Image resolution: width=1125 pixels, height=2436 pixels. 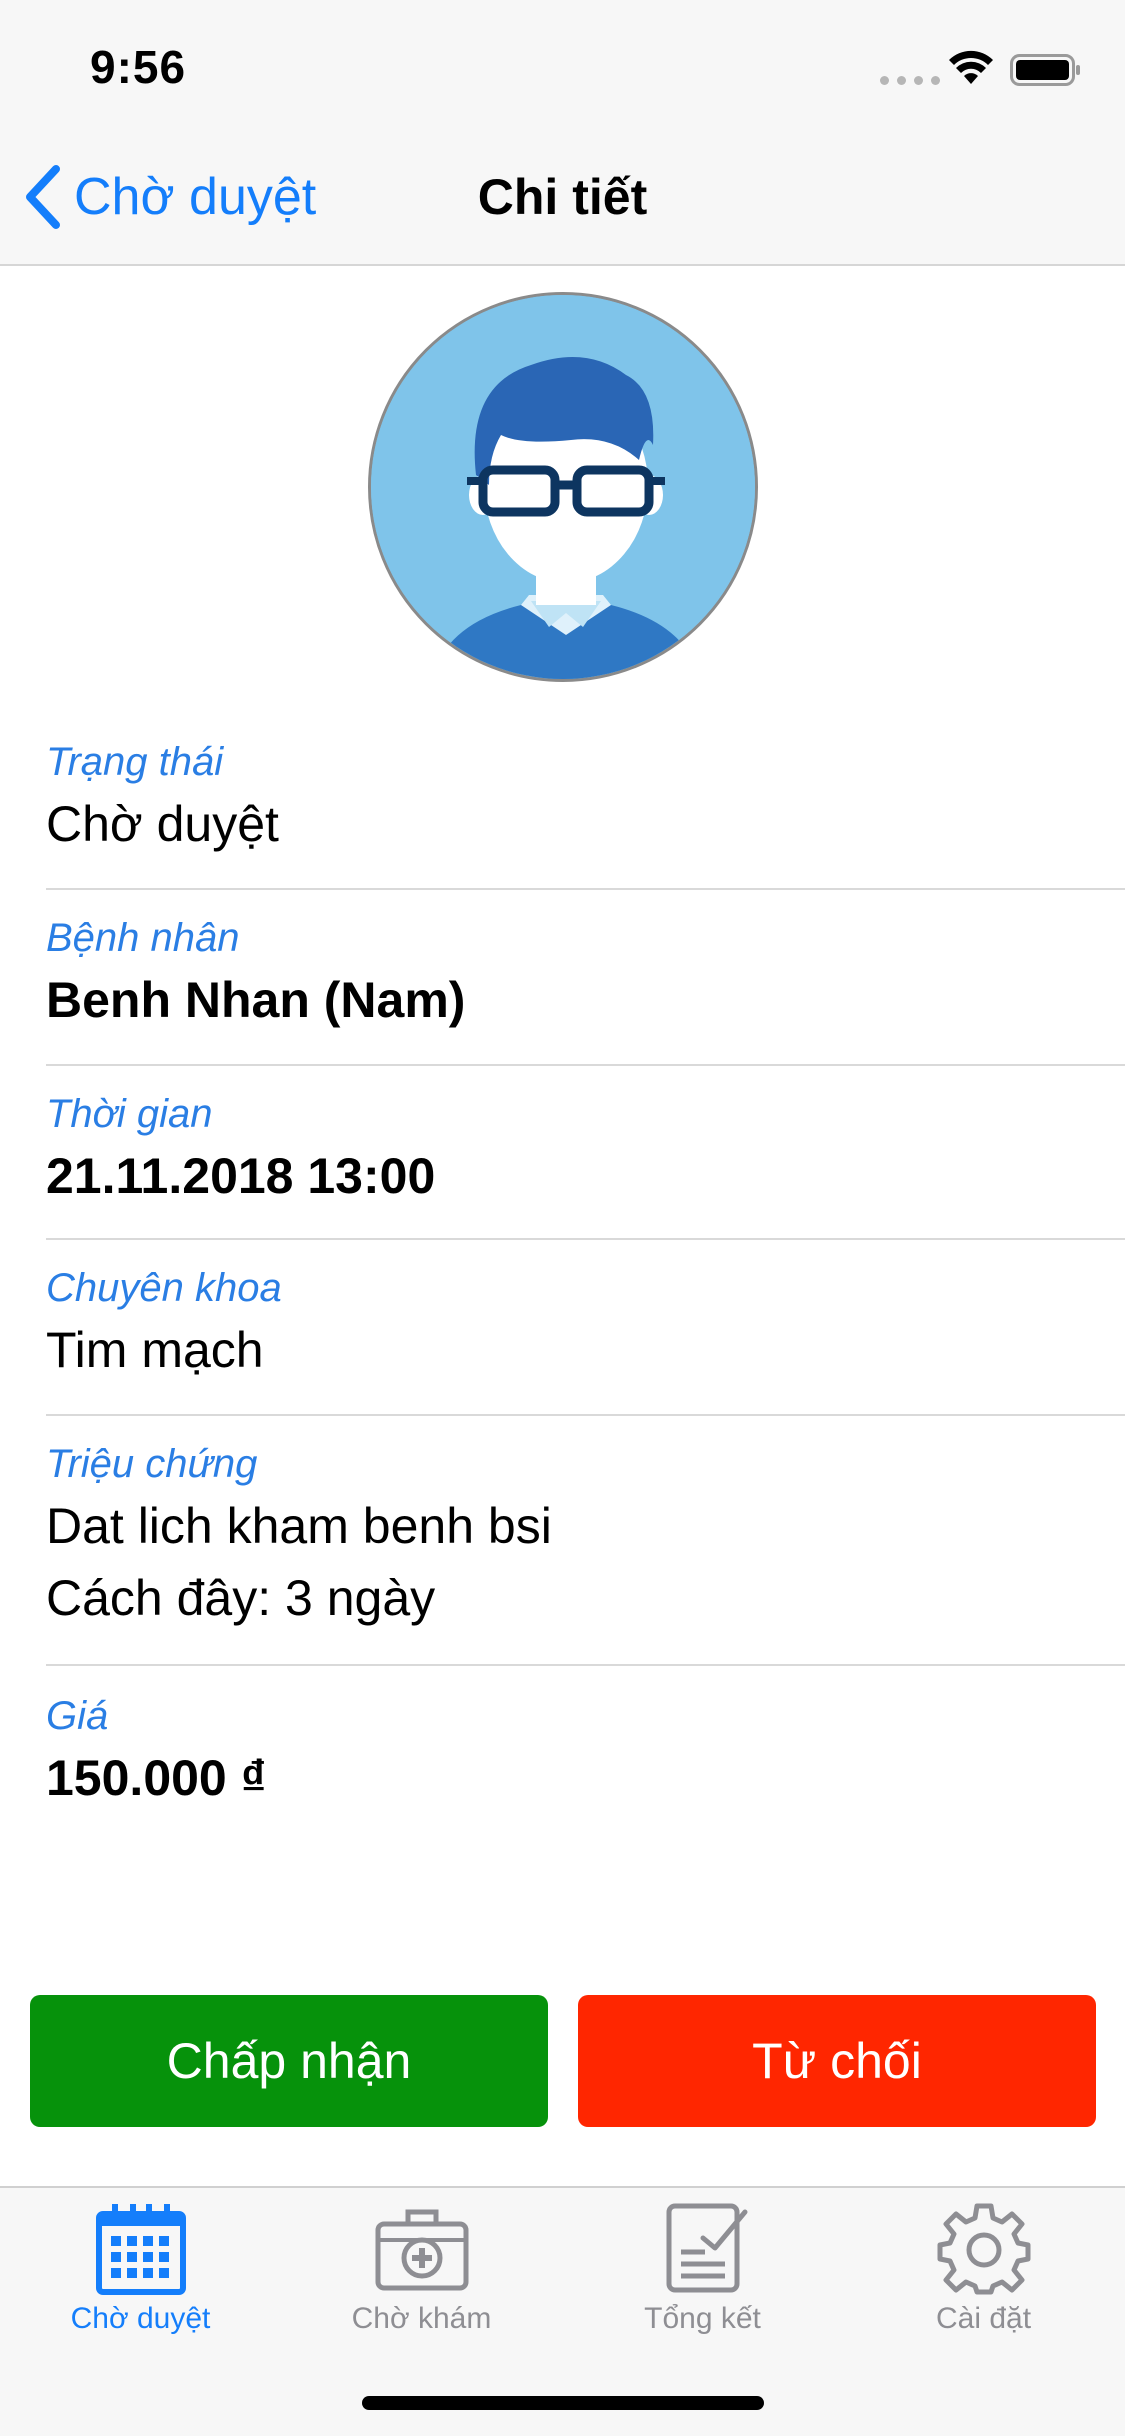 What do you see at coordinates (562, 813) in the screenshot?
I see `status-row: Trạng thái Chờ duyệt` at bounding box center [562, 813].